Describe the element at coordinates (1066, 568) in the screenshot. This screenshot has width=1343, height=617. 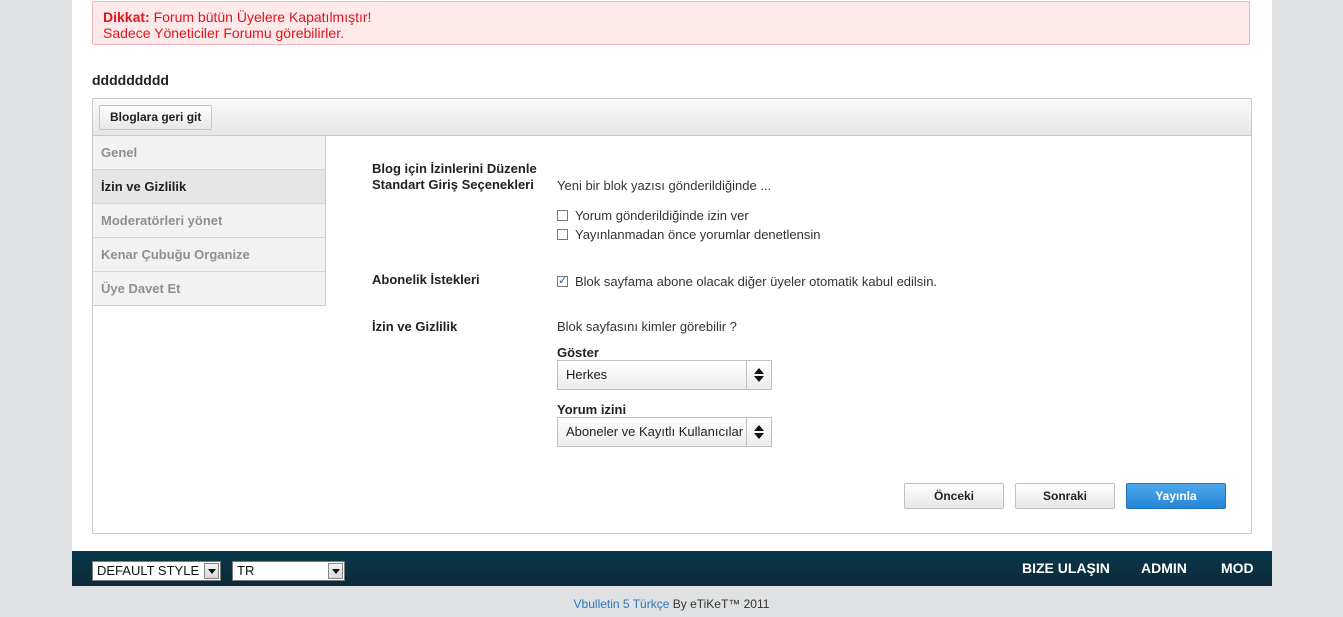
I see `footer-link-contact: BIZE ULAŞIN` at that location.